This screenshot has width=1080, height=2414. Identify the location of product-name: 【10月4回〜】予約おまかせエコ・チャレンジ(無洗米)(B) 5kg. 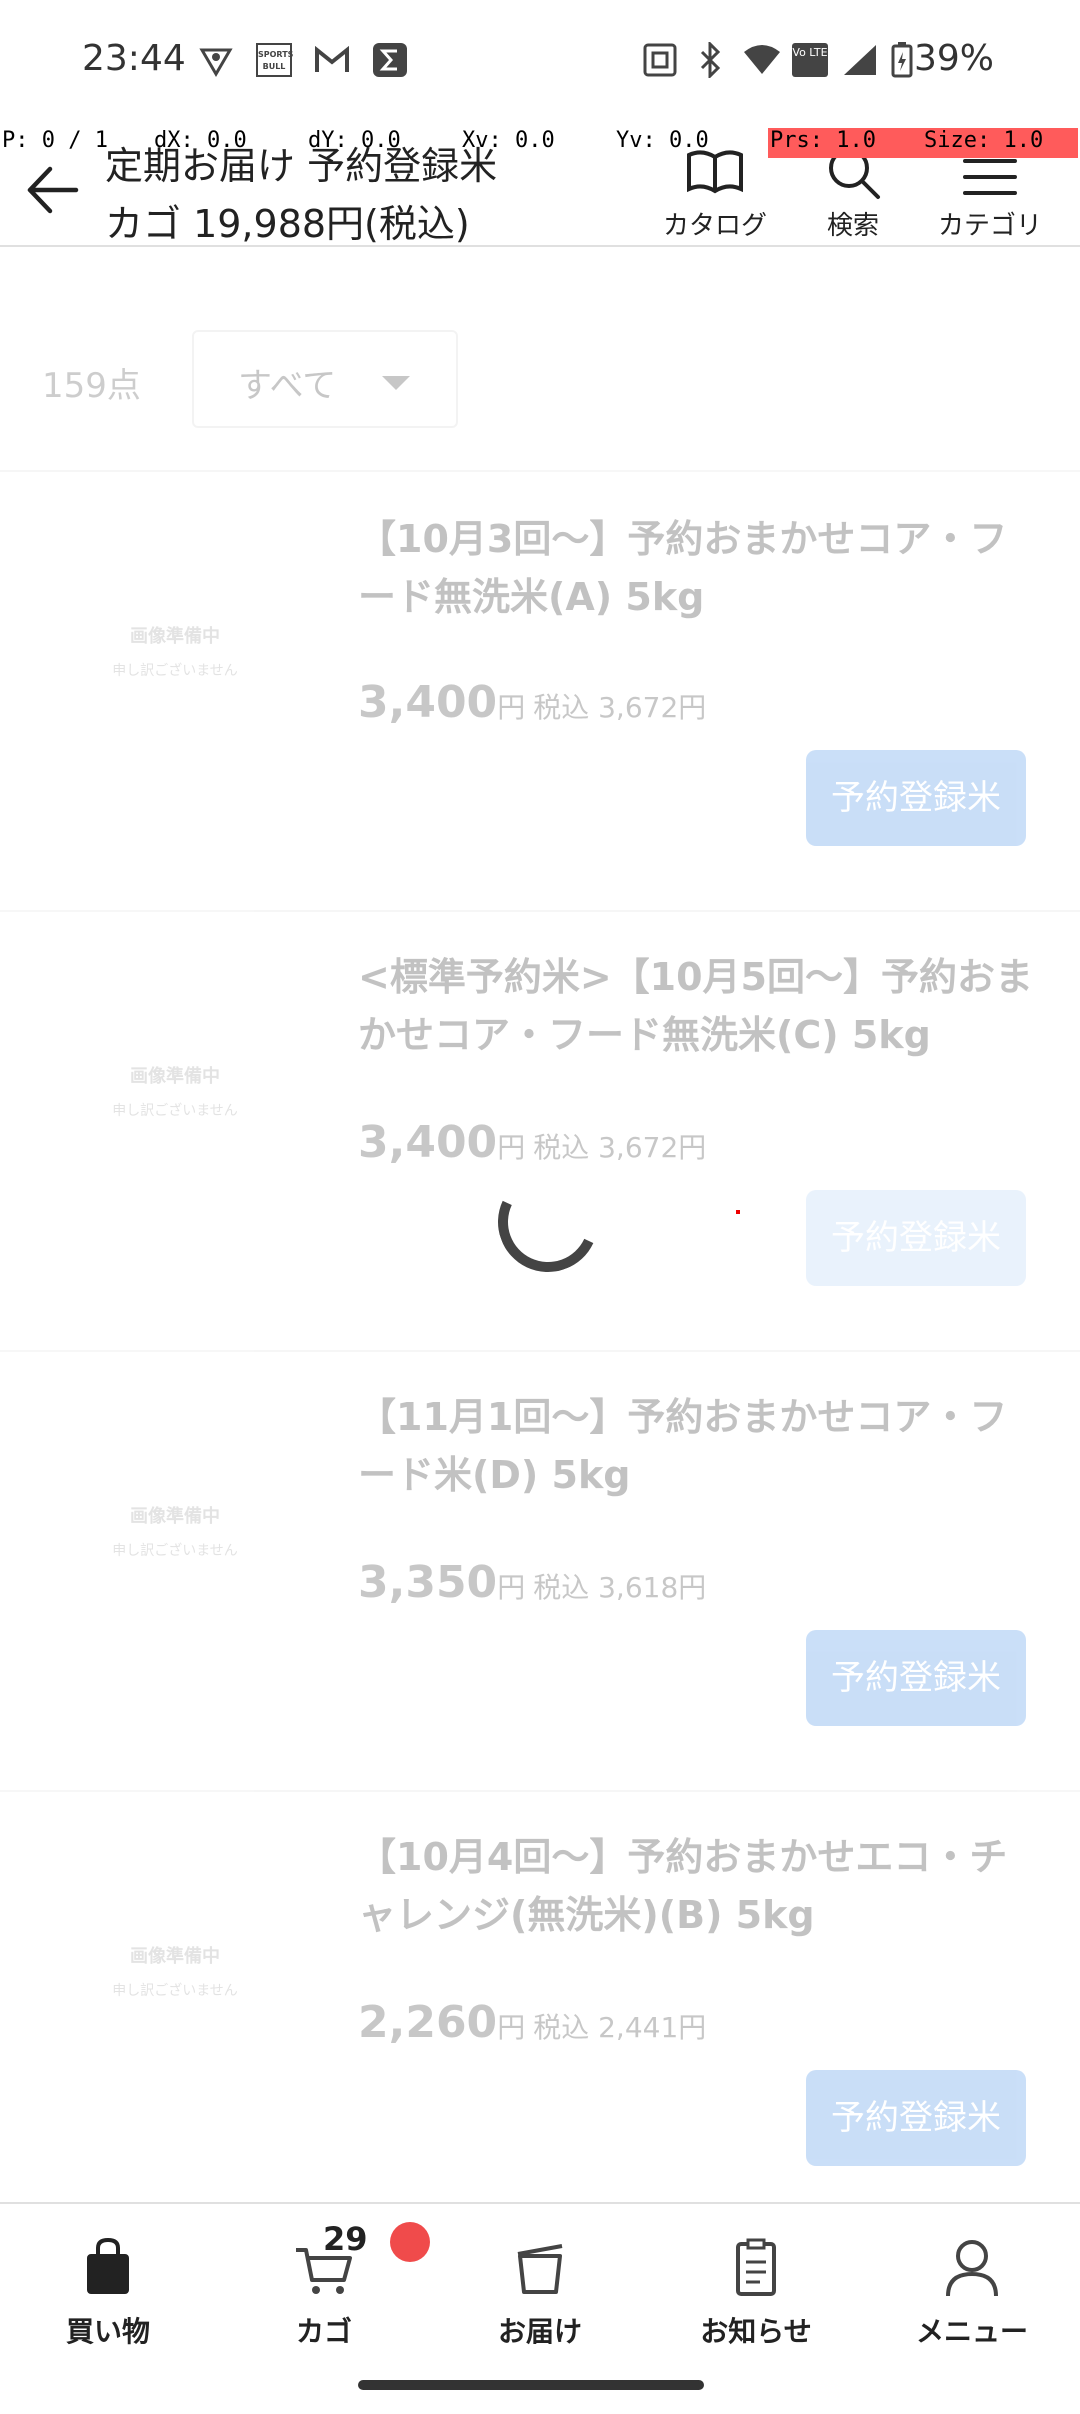
(698, 1886).